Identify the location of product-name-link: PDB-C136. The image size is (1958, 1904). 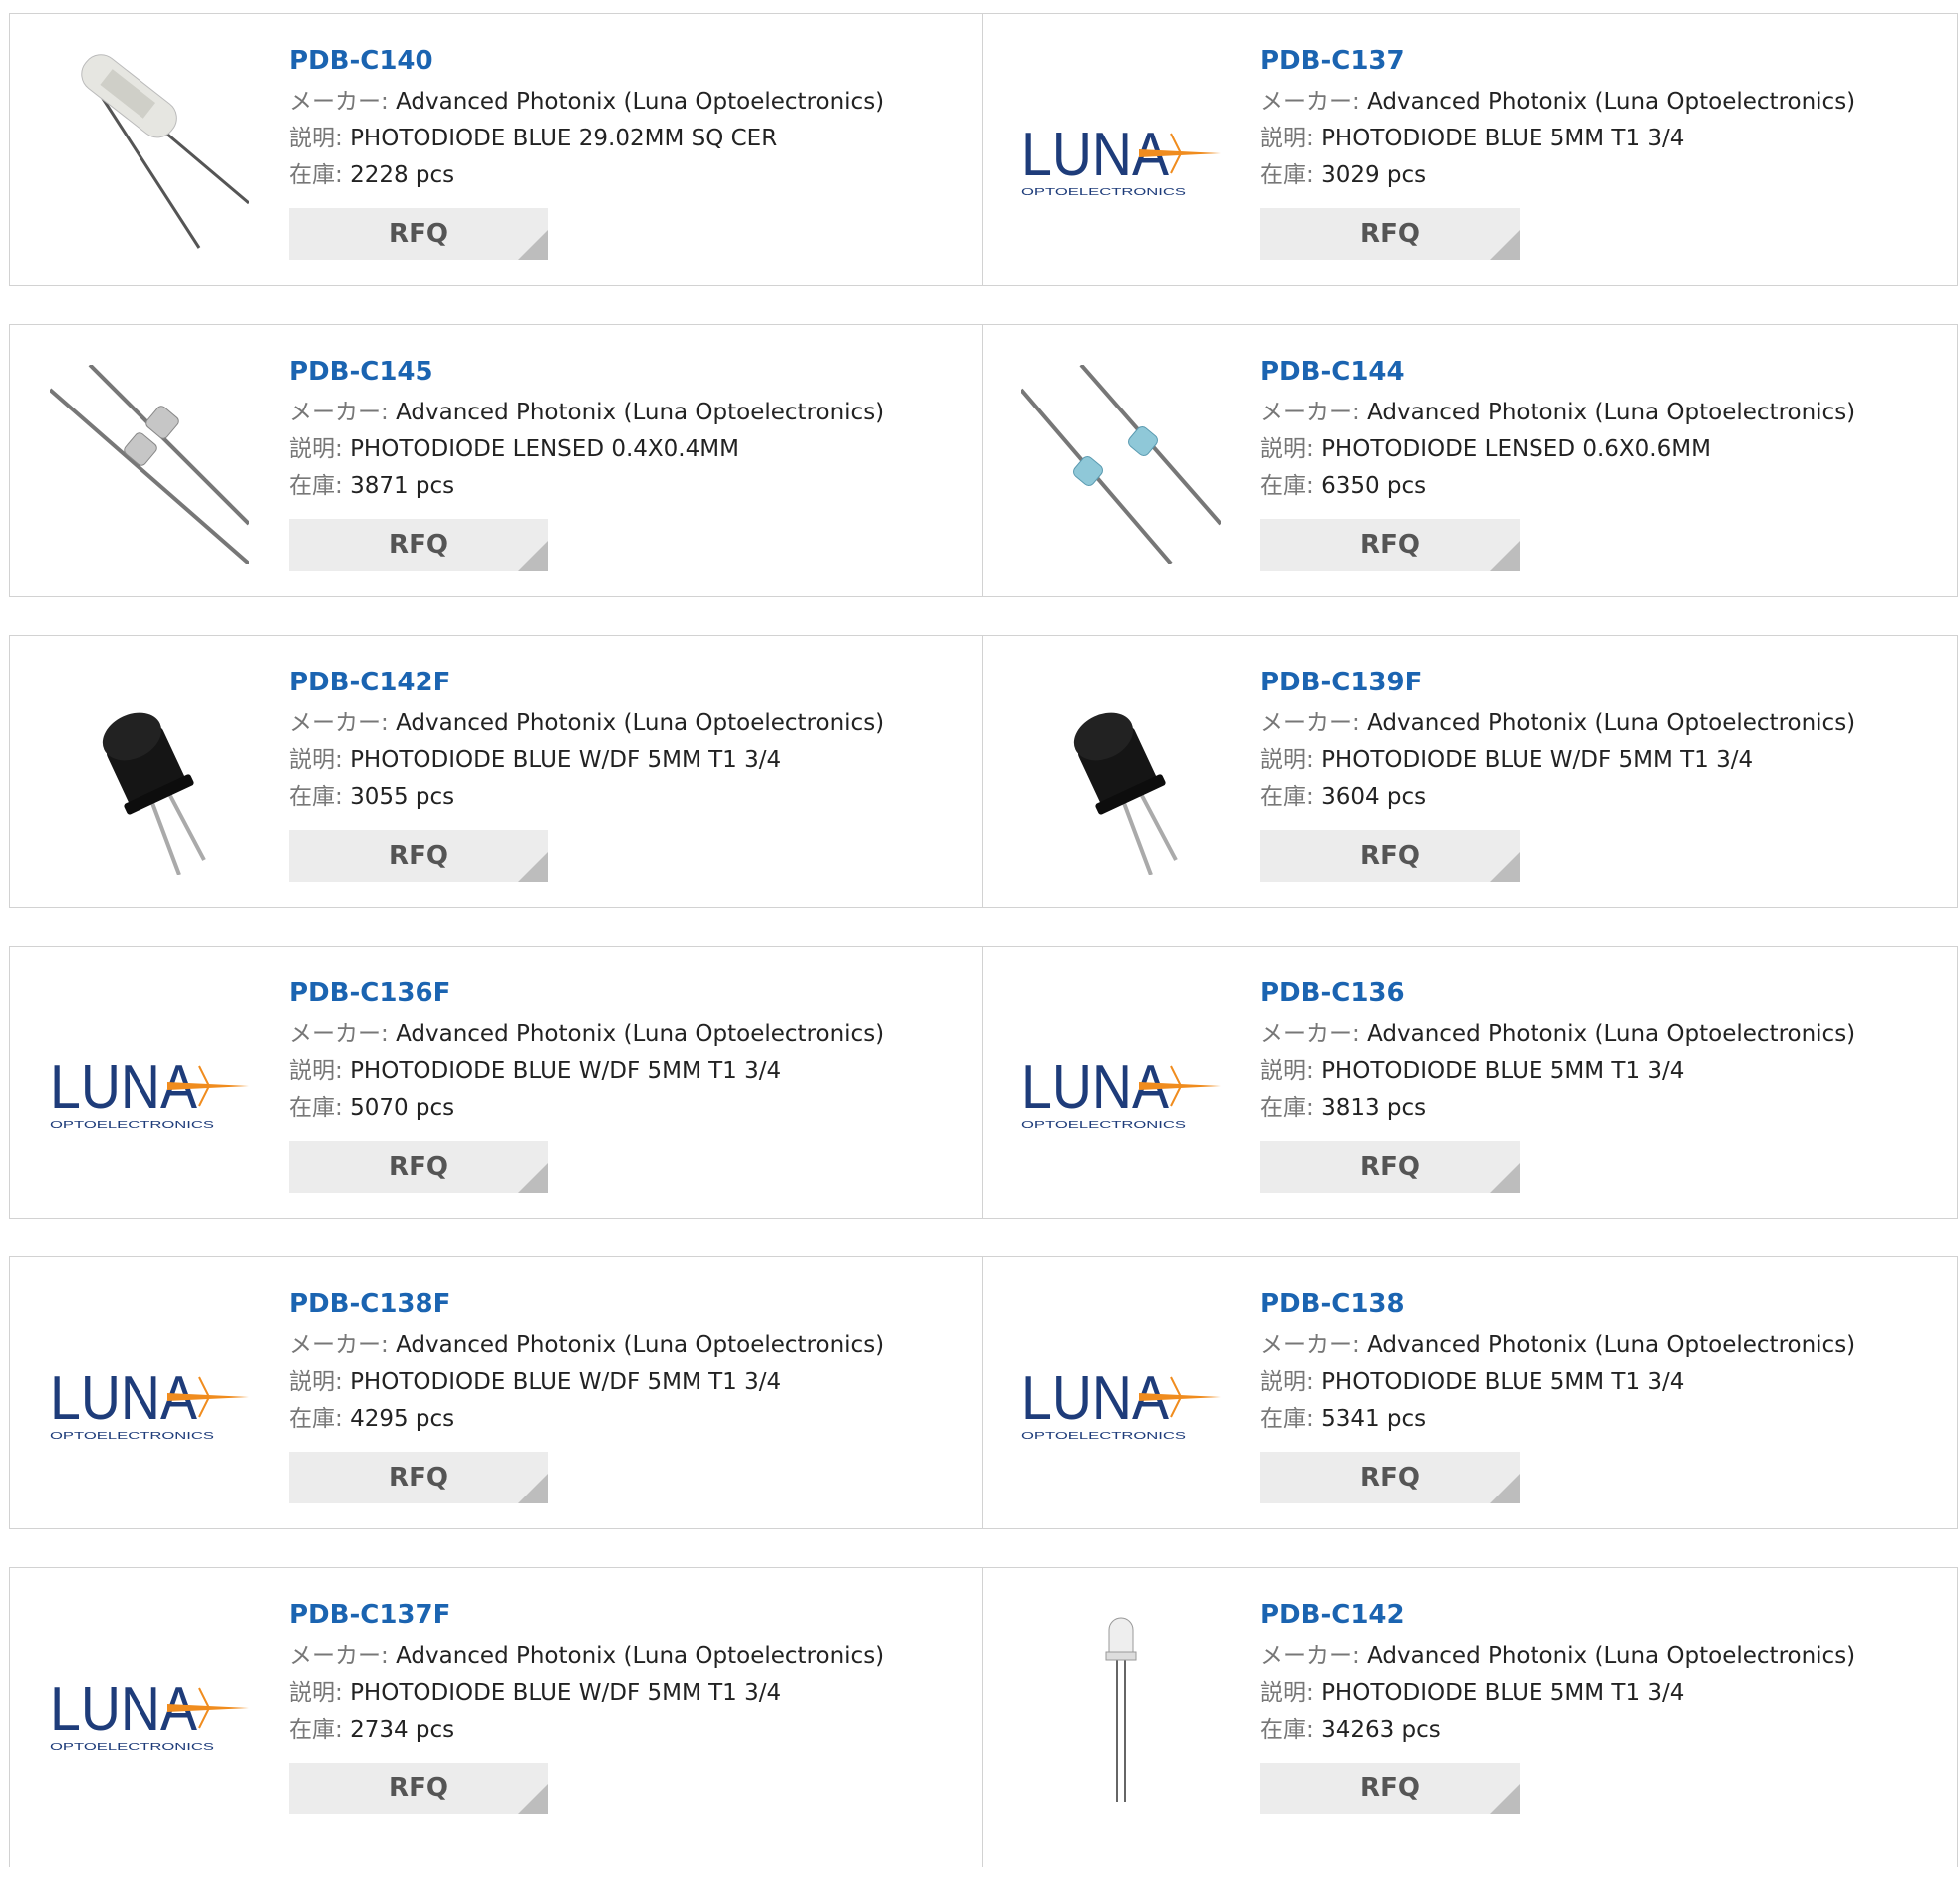
(1604, 996).